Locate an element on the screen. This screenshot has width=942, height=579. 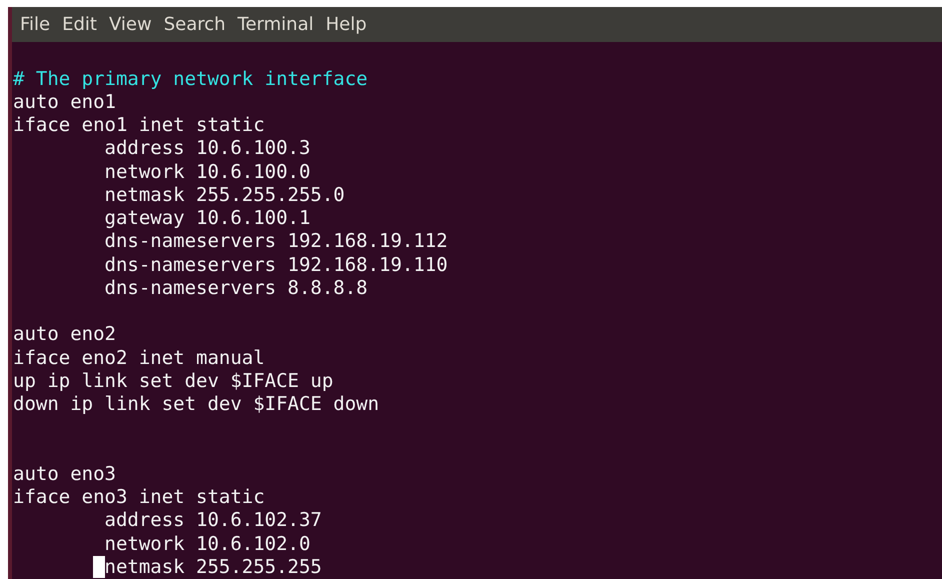
config-line: auto eno3 is located at coordinates (64, 474).